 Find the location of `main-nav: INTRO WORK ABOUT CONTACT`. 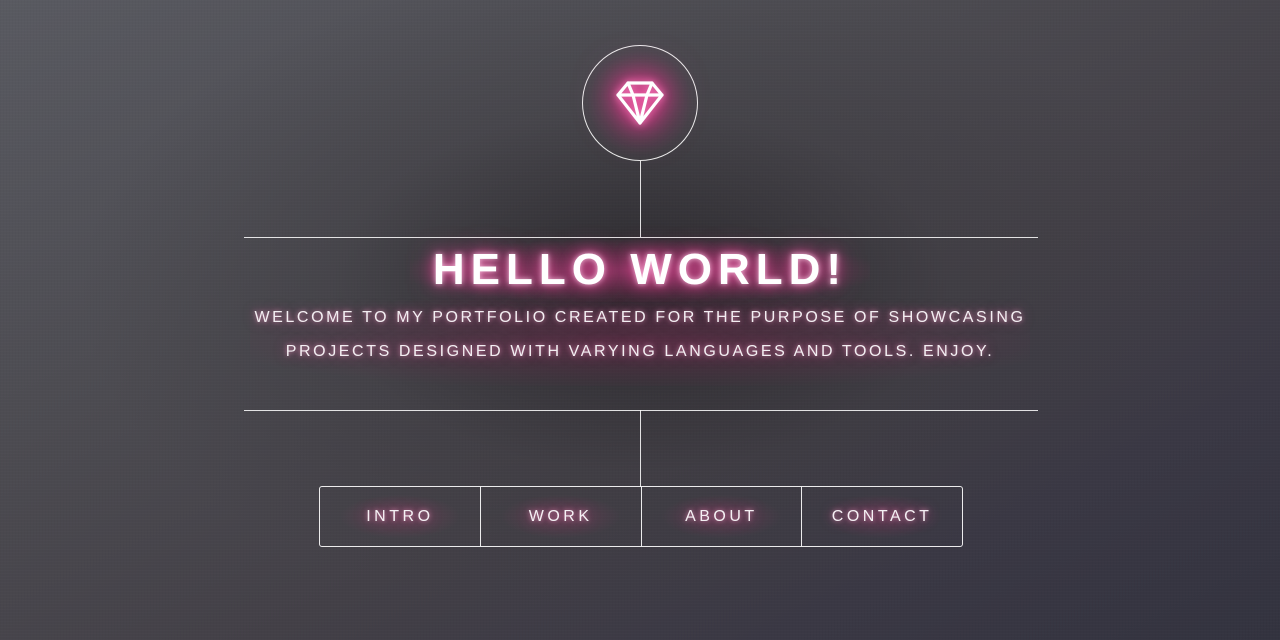

main-nav: INTRO WORK ABOUT CONTACT is located at coordinates (641, 516).